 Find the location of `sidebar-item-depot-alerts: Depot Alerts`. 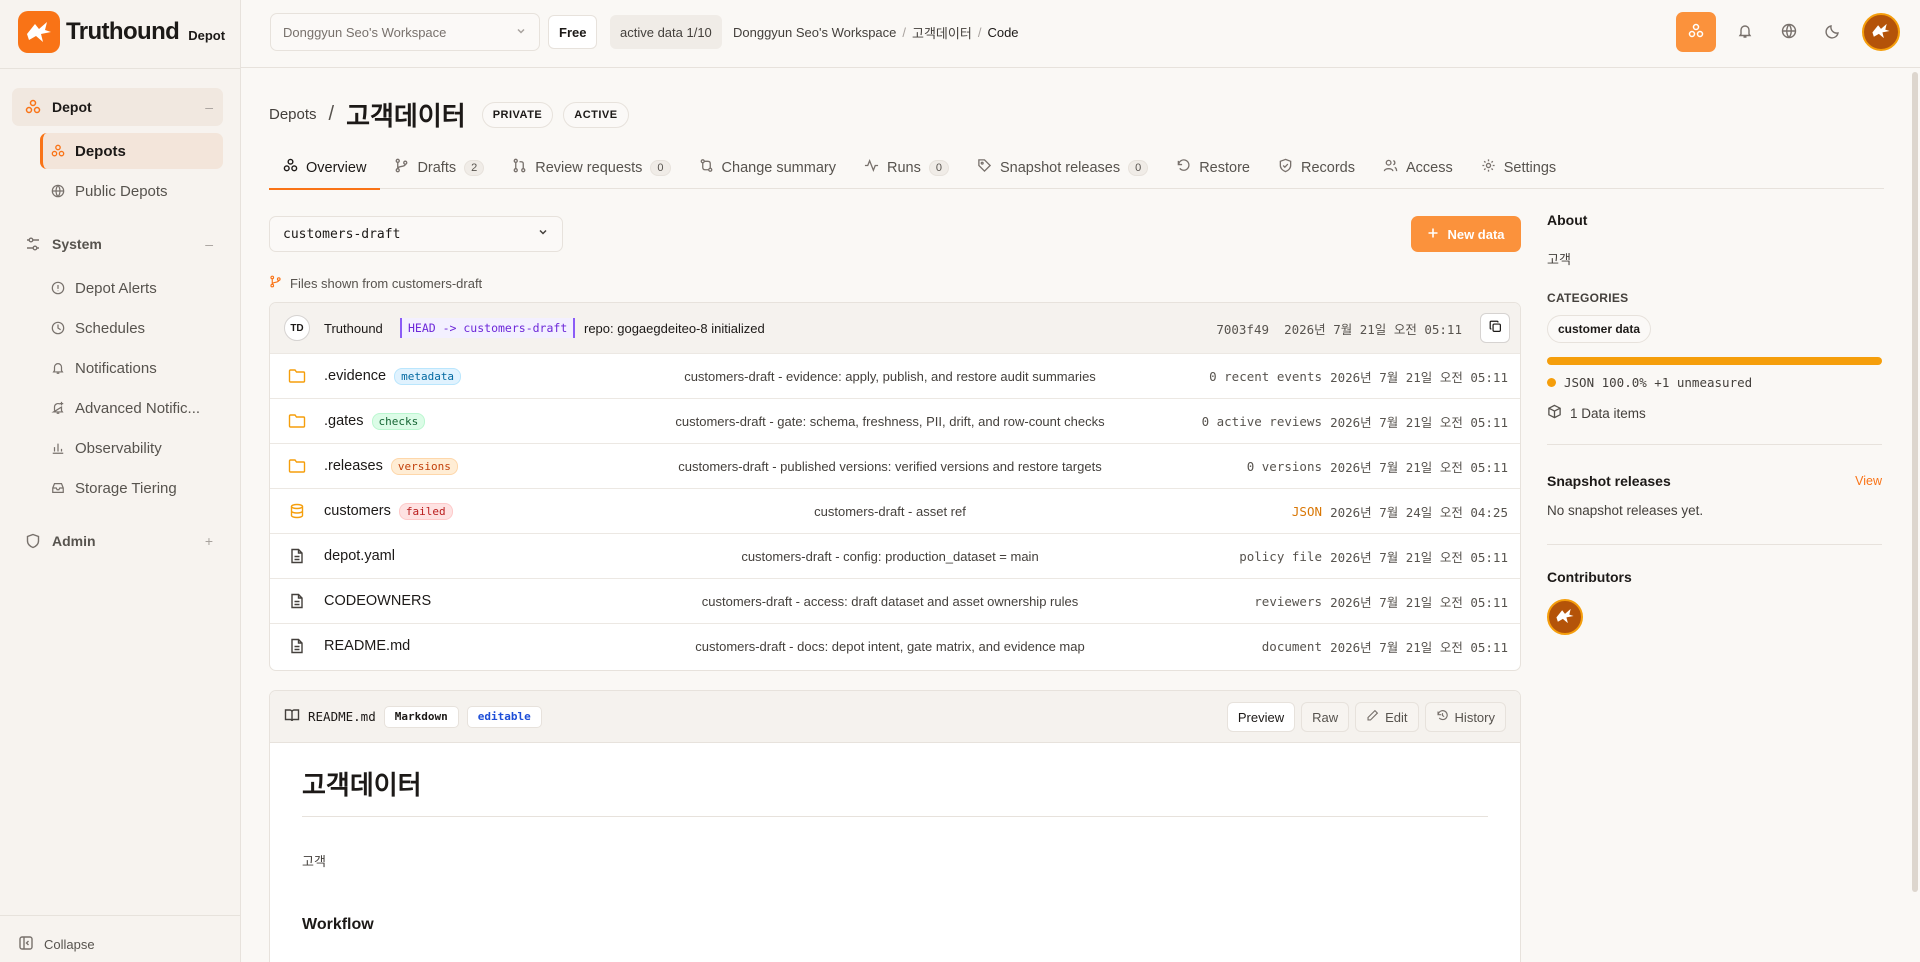

sidebar-item-depot-alerts: Depot Alerts is located at coordinates (131, 288).